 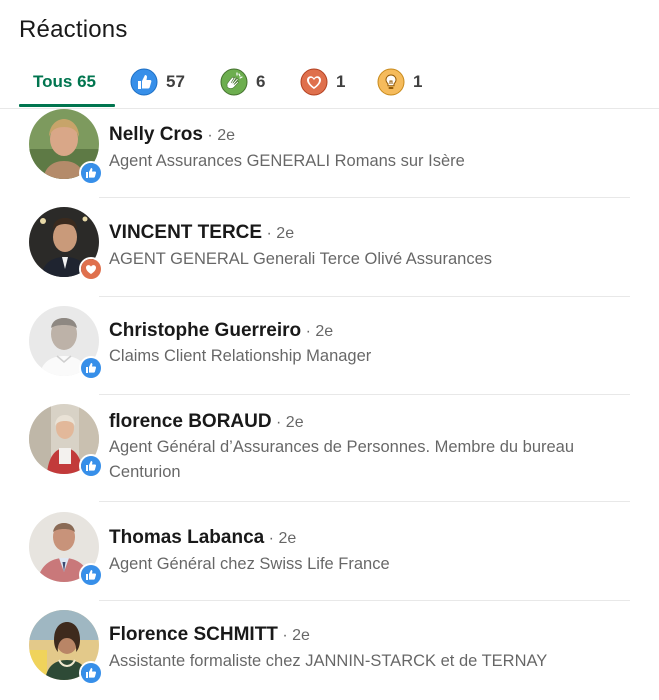 I want to click on tab-insightful: 1, so click(x=399, y=82).